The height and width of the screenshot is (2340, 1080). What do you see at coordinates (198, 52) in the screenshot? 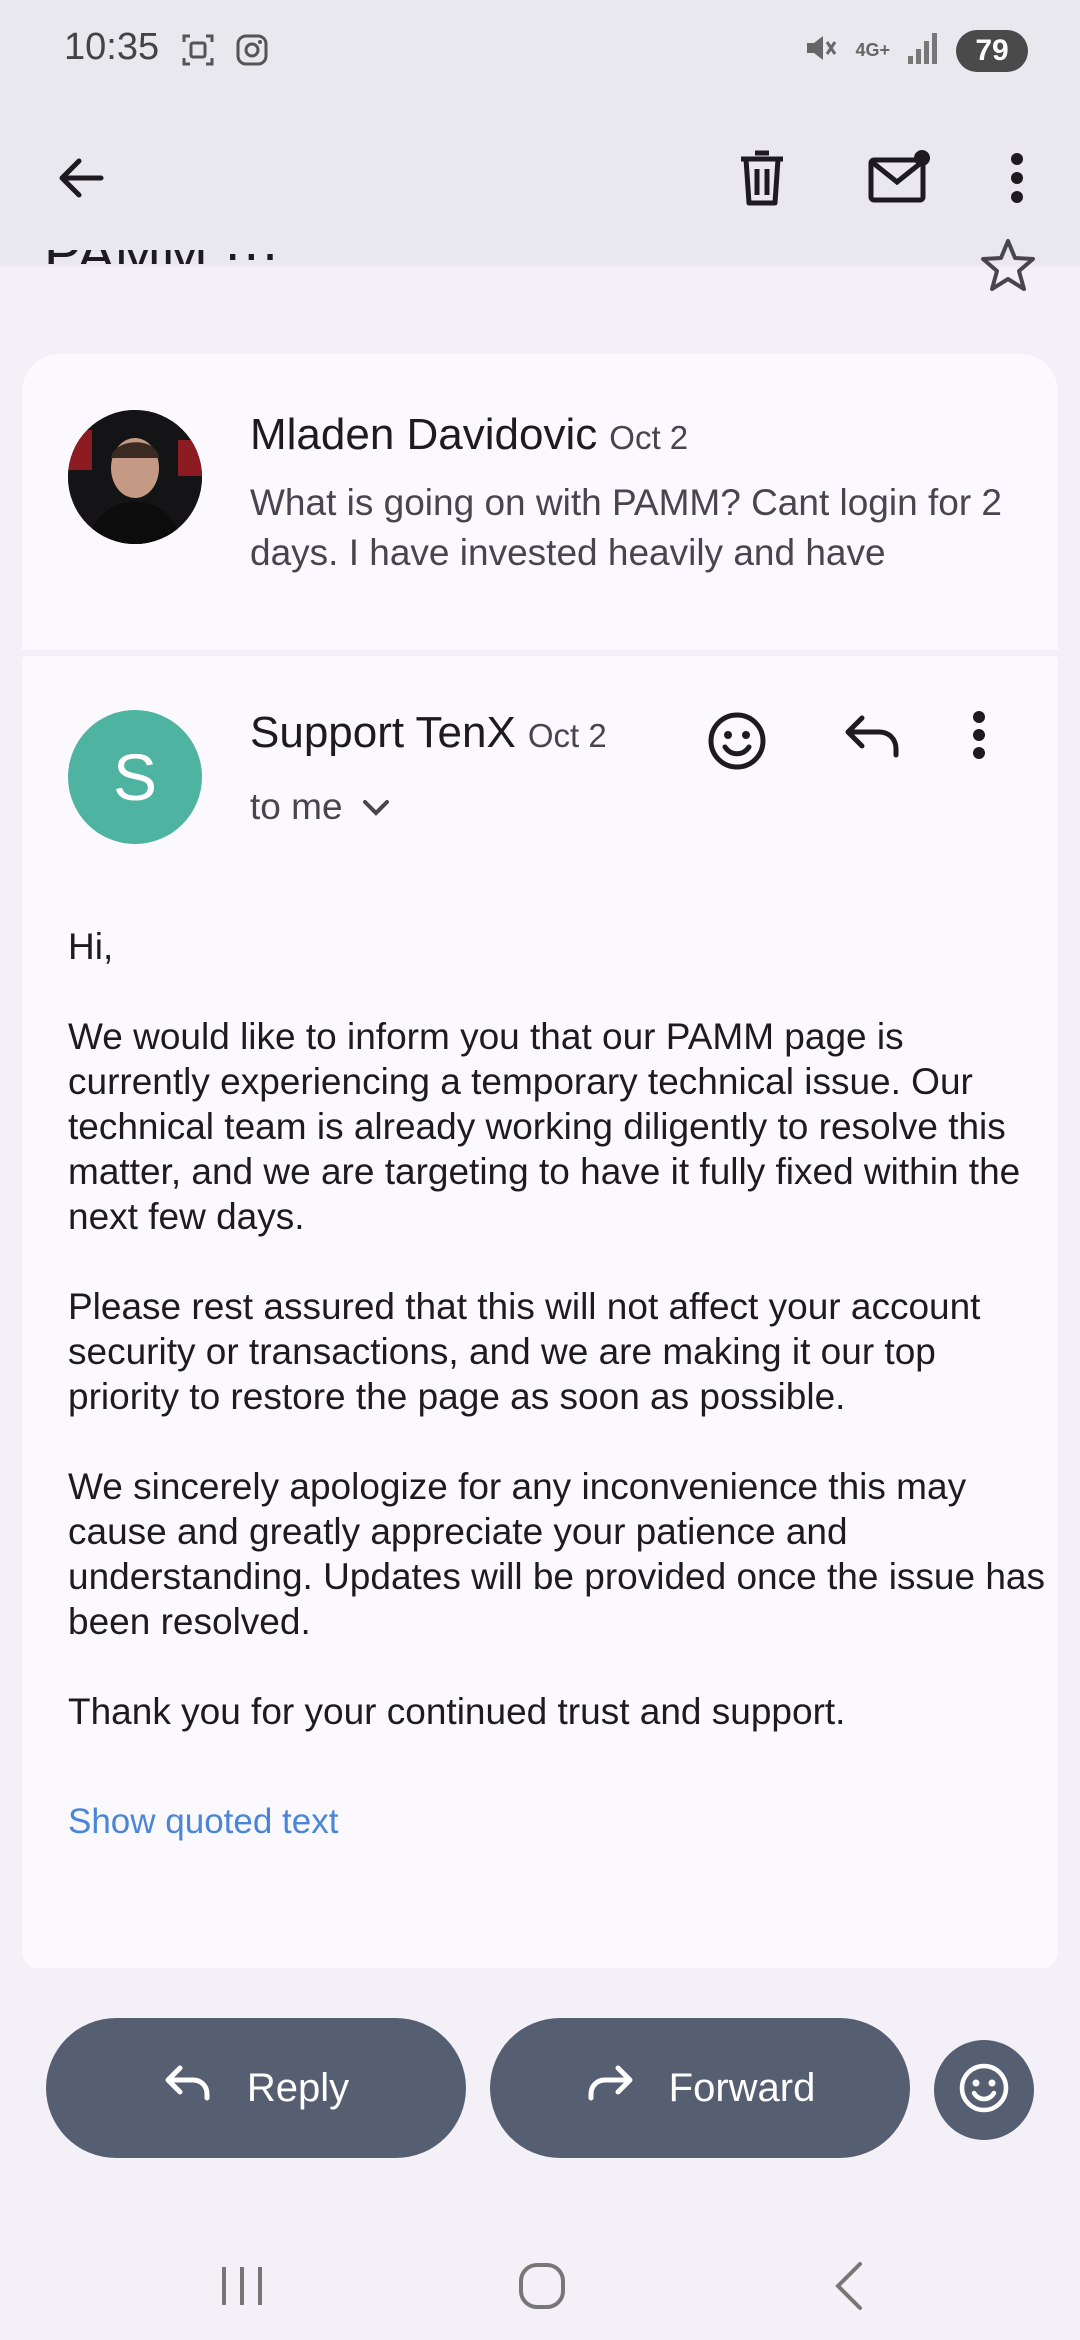
I see `screenshot-icon` at bounding box center [198, 52].